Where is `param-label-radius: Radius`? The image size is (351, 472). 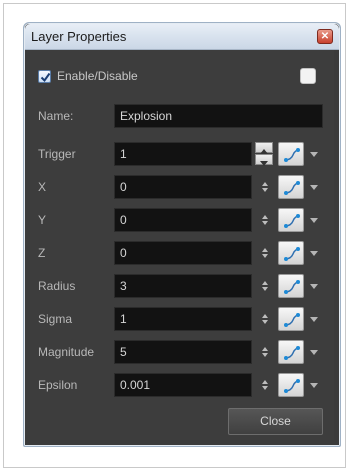 param-label-radius: Radius is located at coordinates (57, 286).